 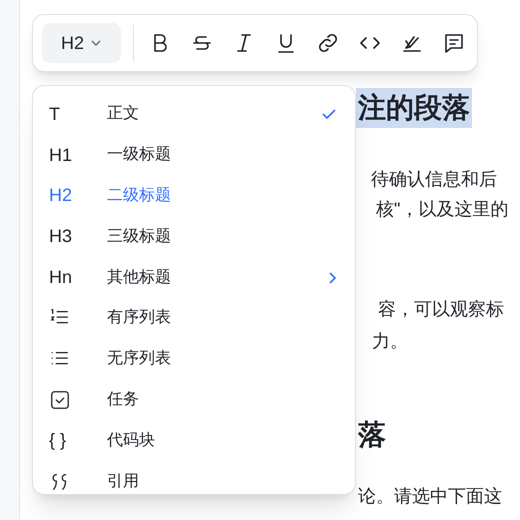 What do you see at coordinates (139, 155) in the screenshot?
I see `menu-item-label: 一级标题` at bounding box center [139, 155].